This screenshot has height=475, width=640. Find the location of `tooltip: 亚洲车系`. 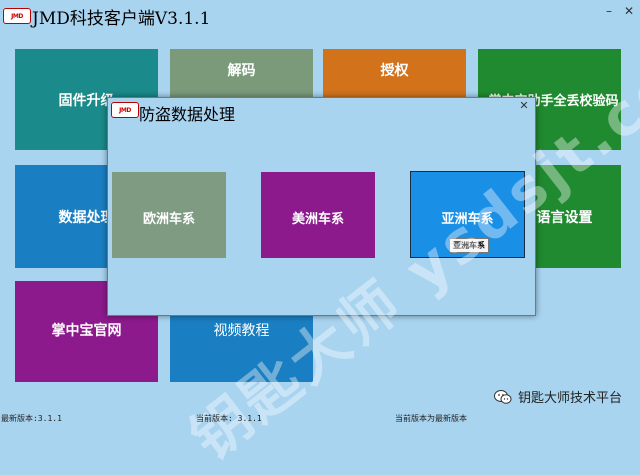

tooltip: 亚洲车系 is located at coordinates (469, 245).